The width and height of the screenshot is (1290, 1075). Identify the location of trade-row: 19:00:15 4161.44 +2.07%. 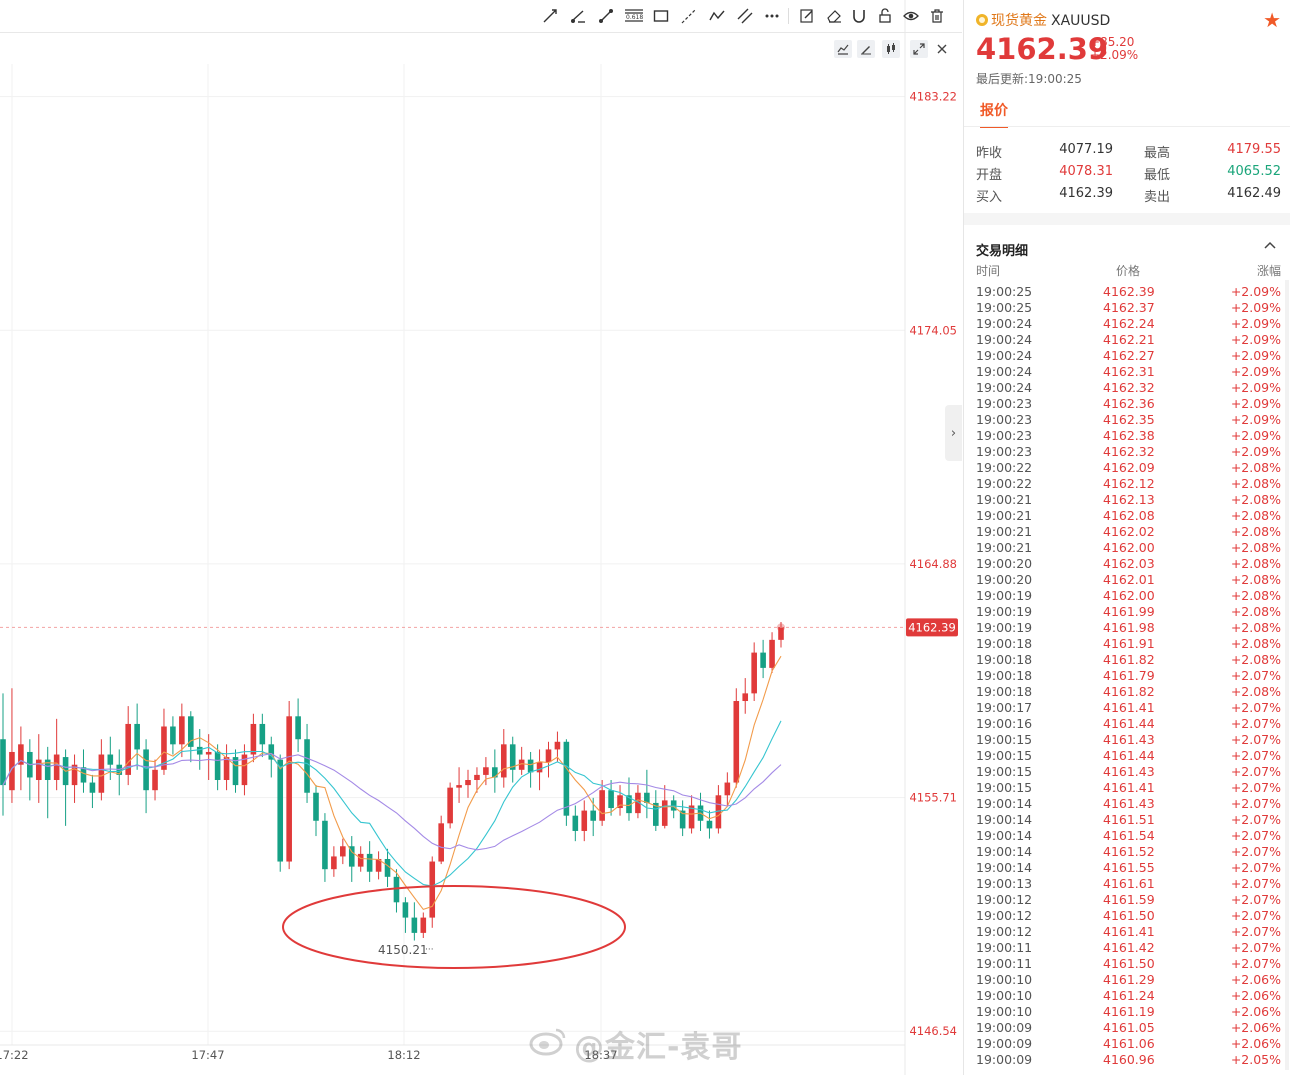
(1128, 756).